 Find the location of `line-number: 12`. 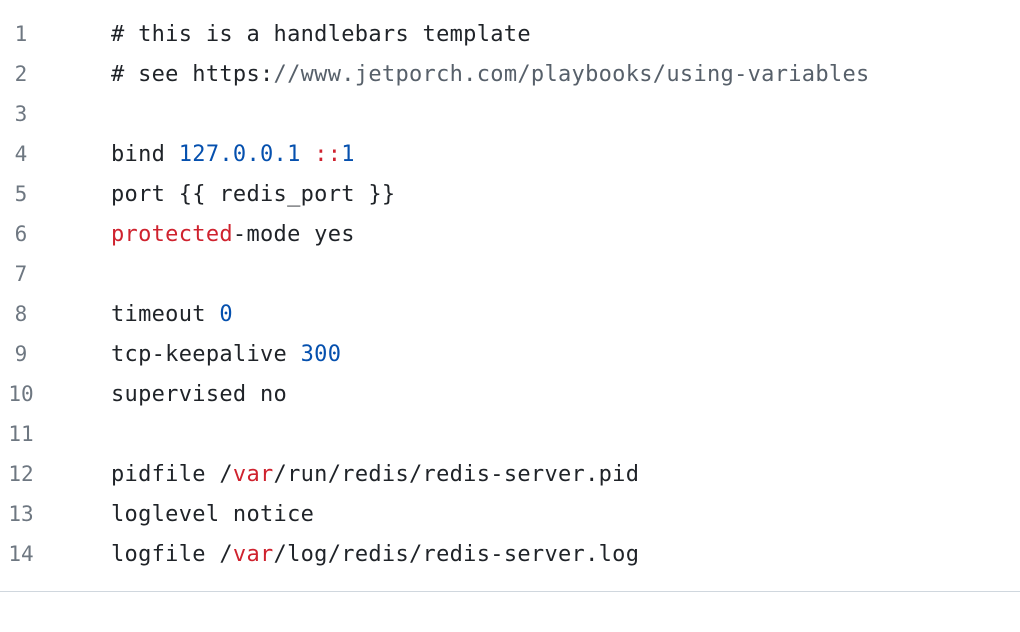

line-number: 12 is located at coordinates (21, 474).